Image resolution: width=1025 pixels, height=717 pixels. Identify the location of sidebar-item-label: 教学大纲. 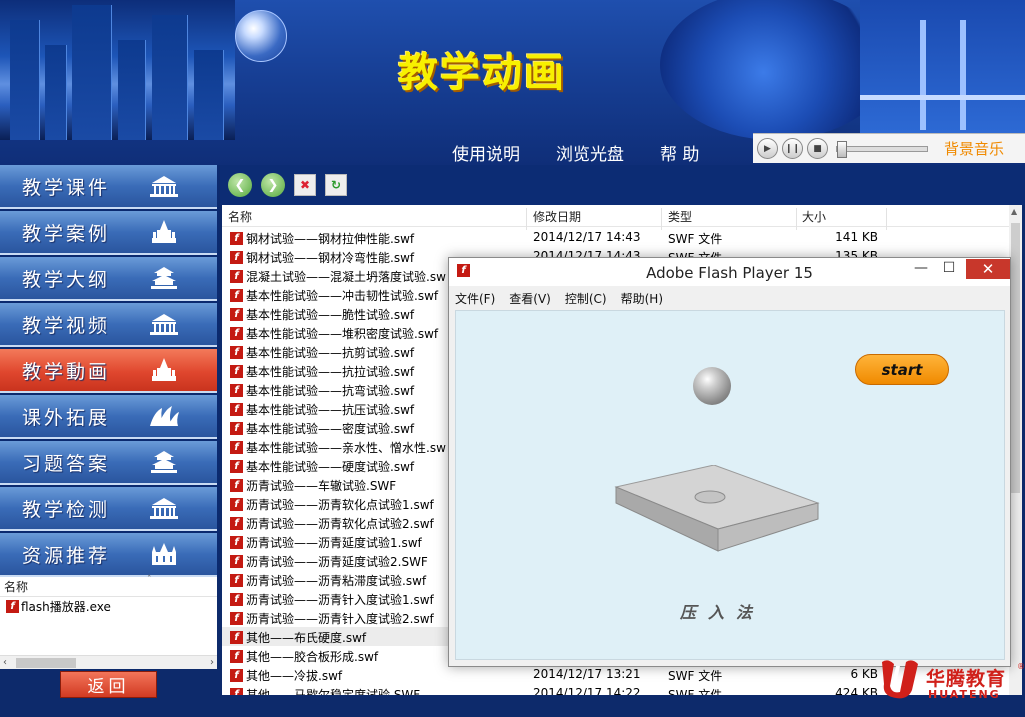
(66, 279).